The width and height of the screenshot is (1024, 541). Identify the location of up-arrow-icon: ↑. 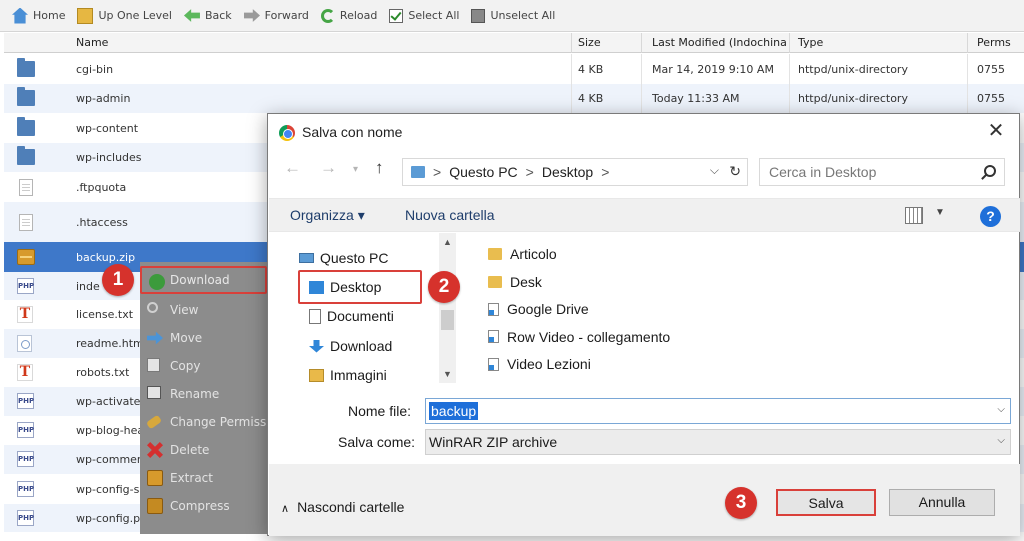
(379, 168).